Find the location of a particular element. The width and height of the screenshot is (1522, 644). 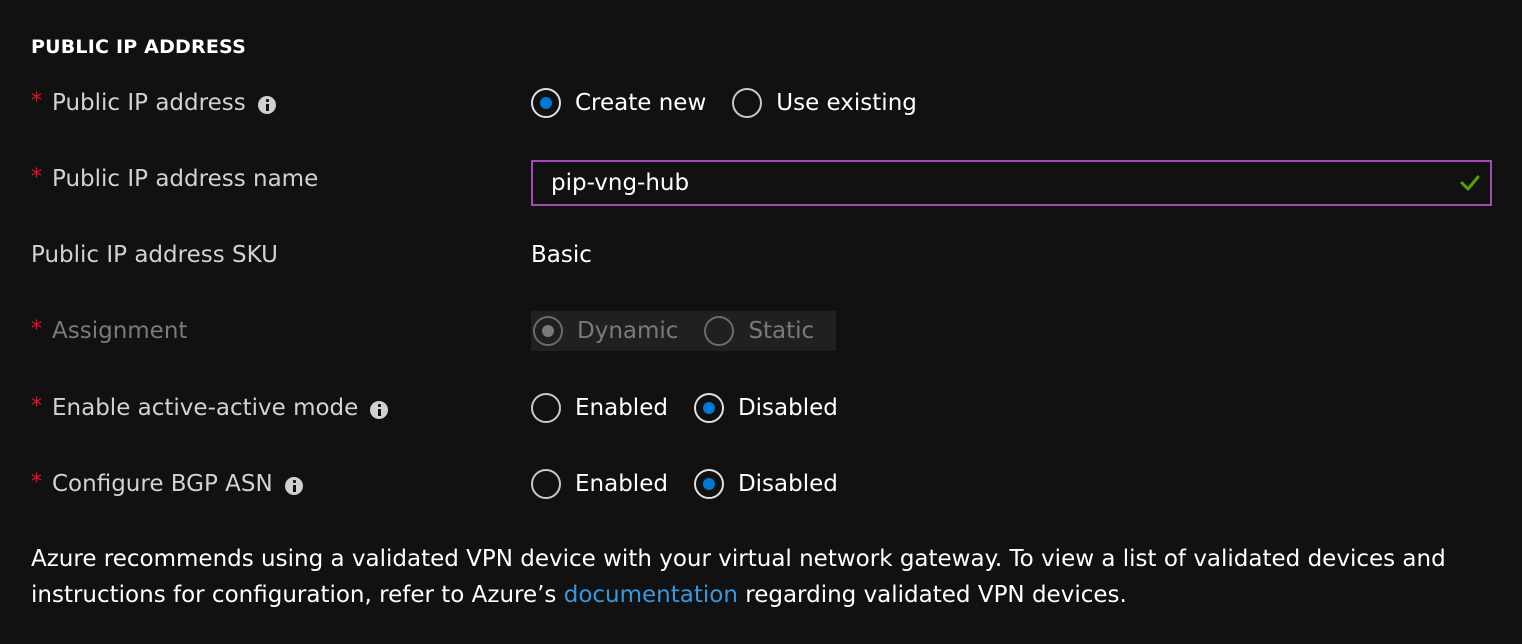

public-ip-radio-group: Create new Use existing is located at coordinates (737, 103).